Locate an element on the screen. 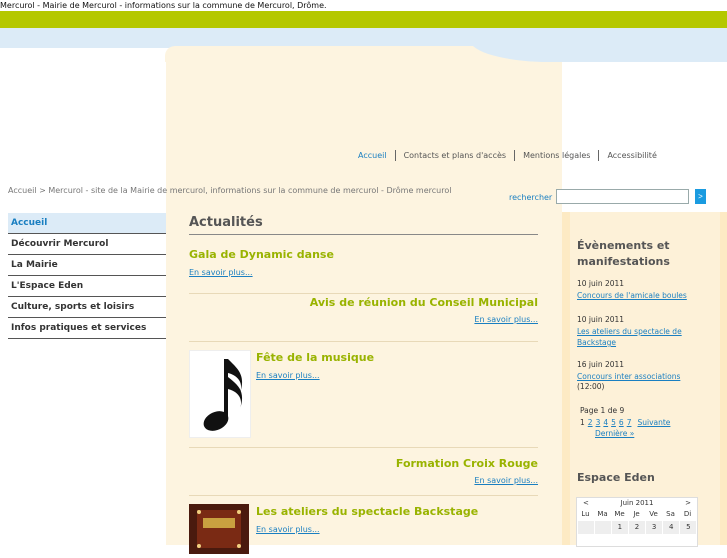 The image size is (727, 558). weekday: Me is located at coordinates (619, 514).